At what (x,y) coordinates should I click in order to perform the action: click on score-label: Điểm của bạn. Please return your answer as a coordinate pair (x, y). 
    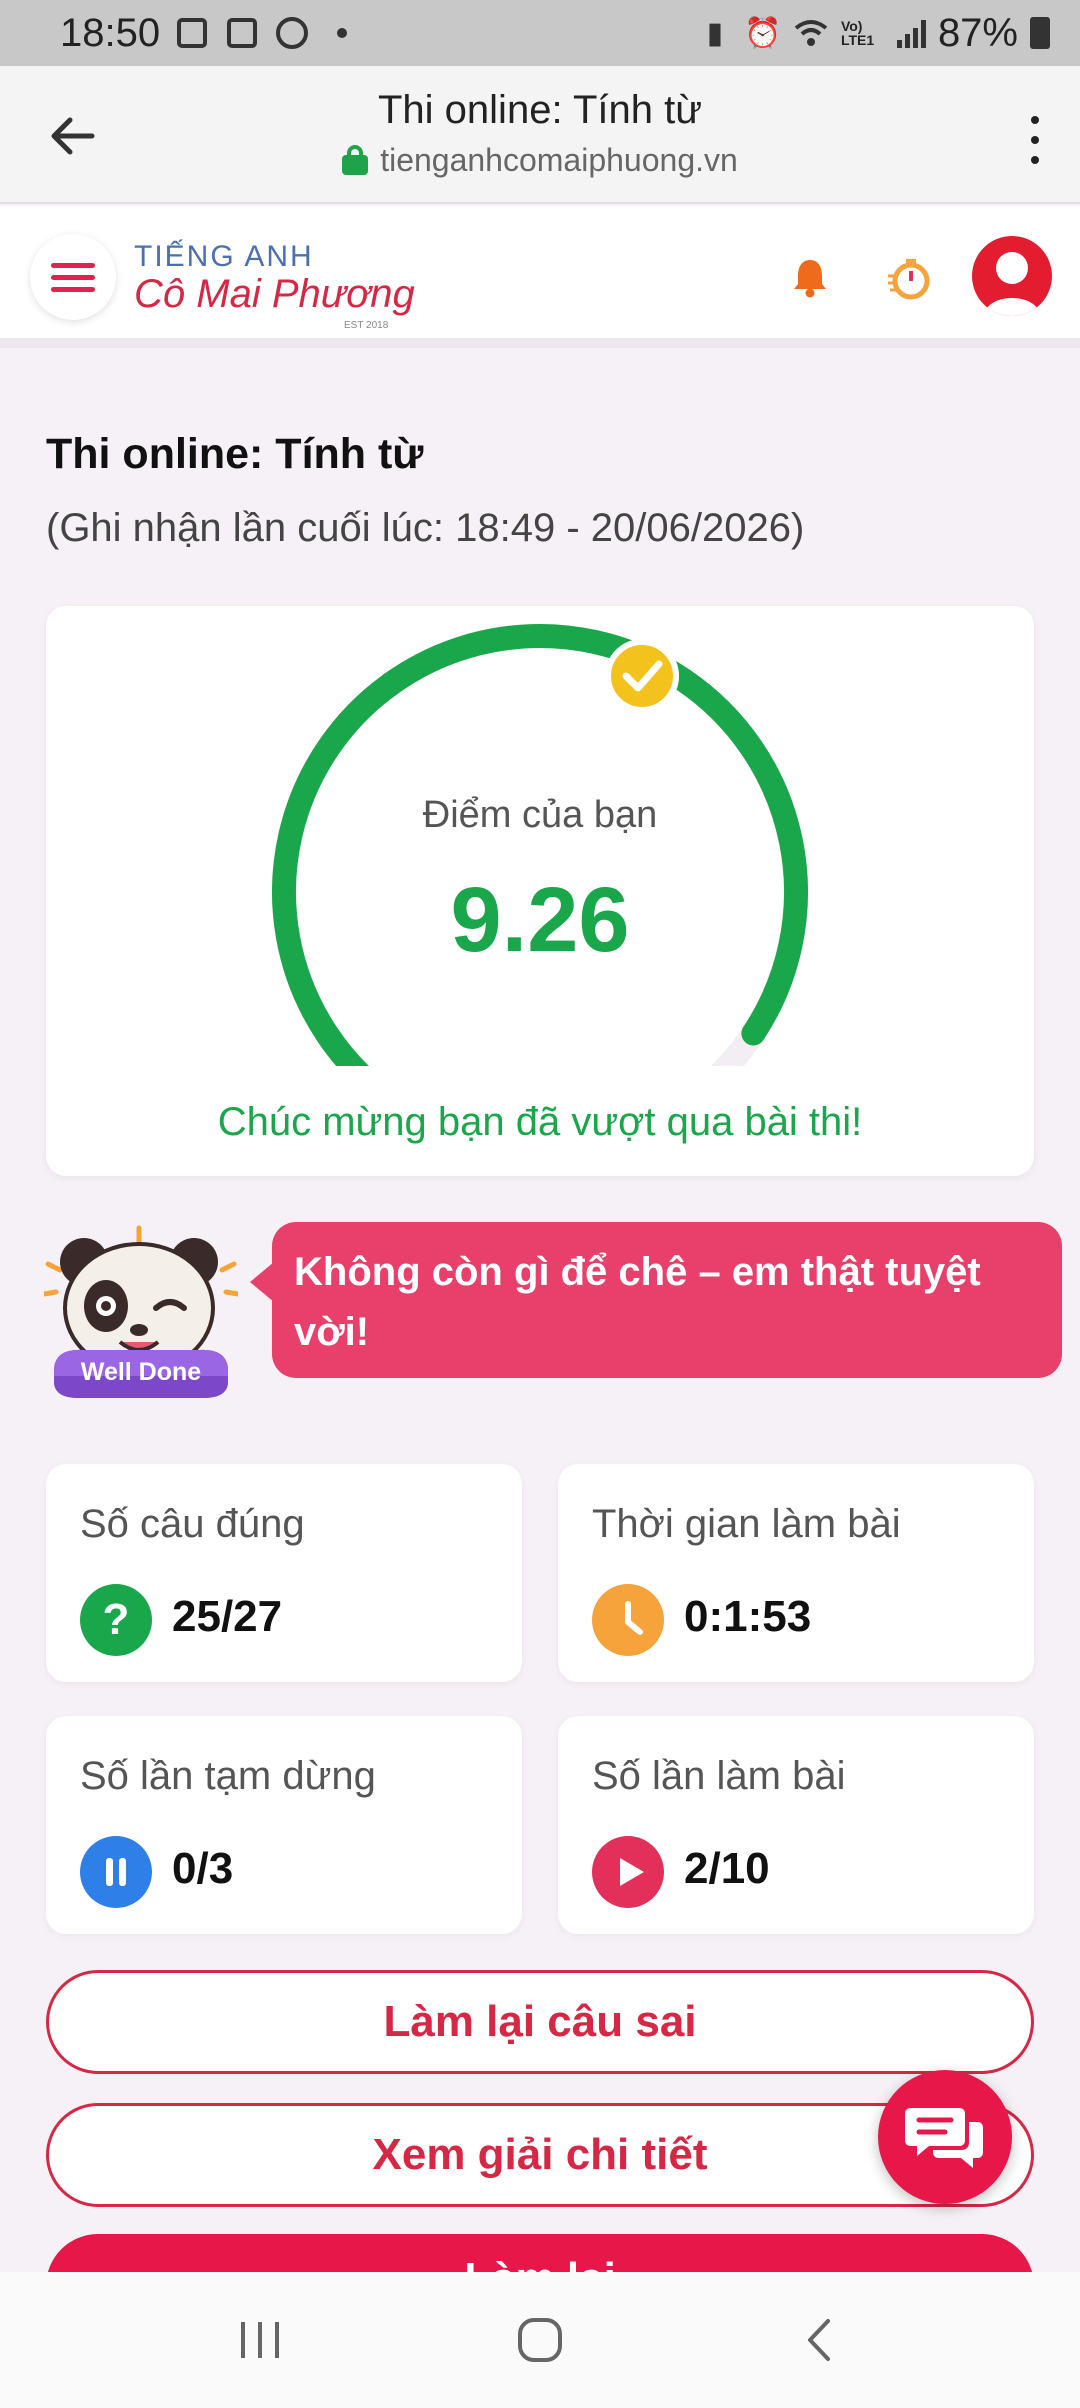
    Looking at the image, I should click on (540, 815).